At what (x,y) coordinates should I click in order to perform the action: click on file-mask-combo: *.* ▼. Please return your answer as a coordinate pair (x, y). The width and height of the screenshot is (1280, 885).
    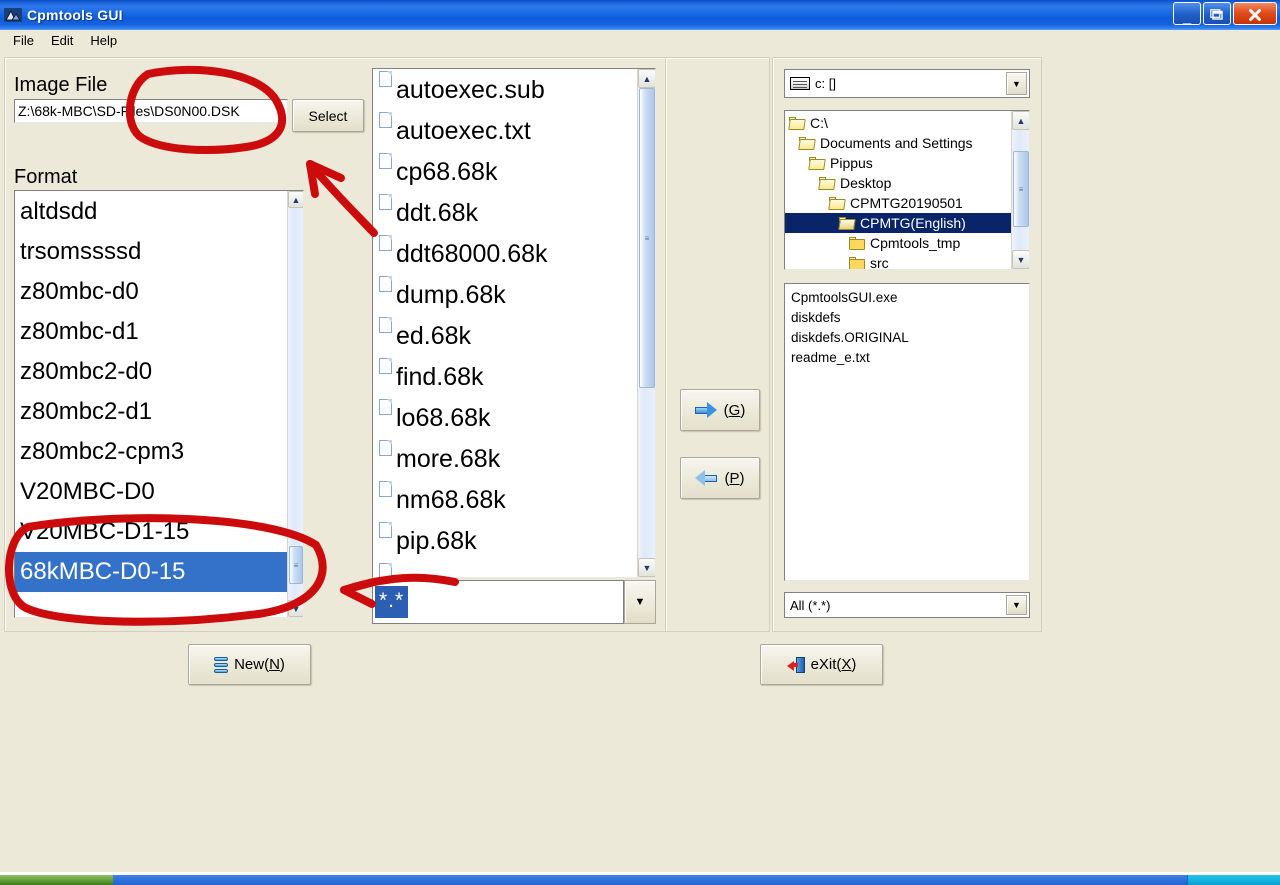
    Looking at the image, I should click on (514, 602).